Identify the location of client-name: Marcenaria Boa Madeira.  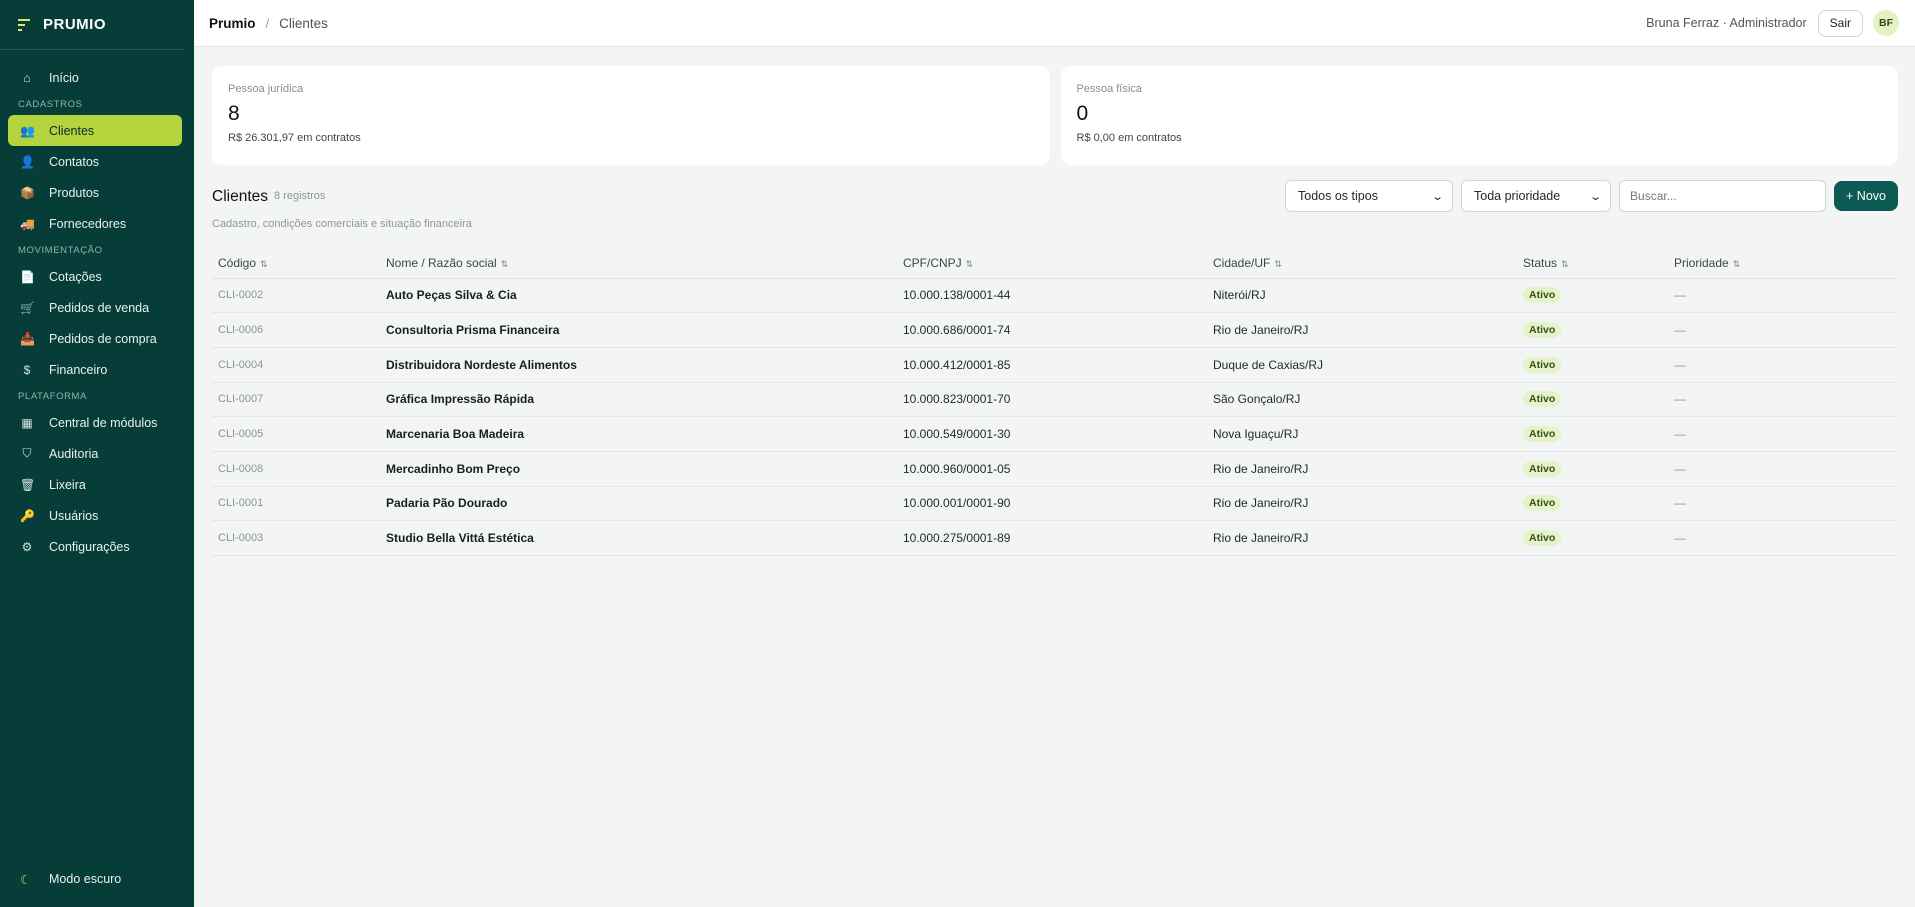
(455, 434).